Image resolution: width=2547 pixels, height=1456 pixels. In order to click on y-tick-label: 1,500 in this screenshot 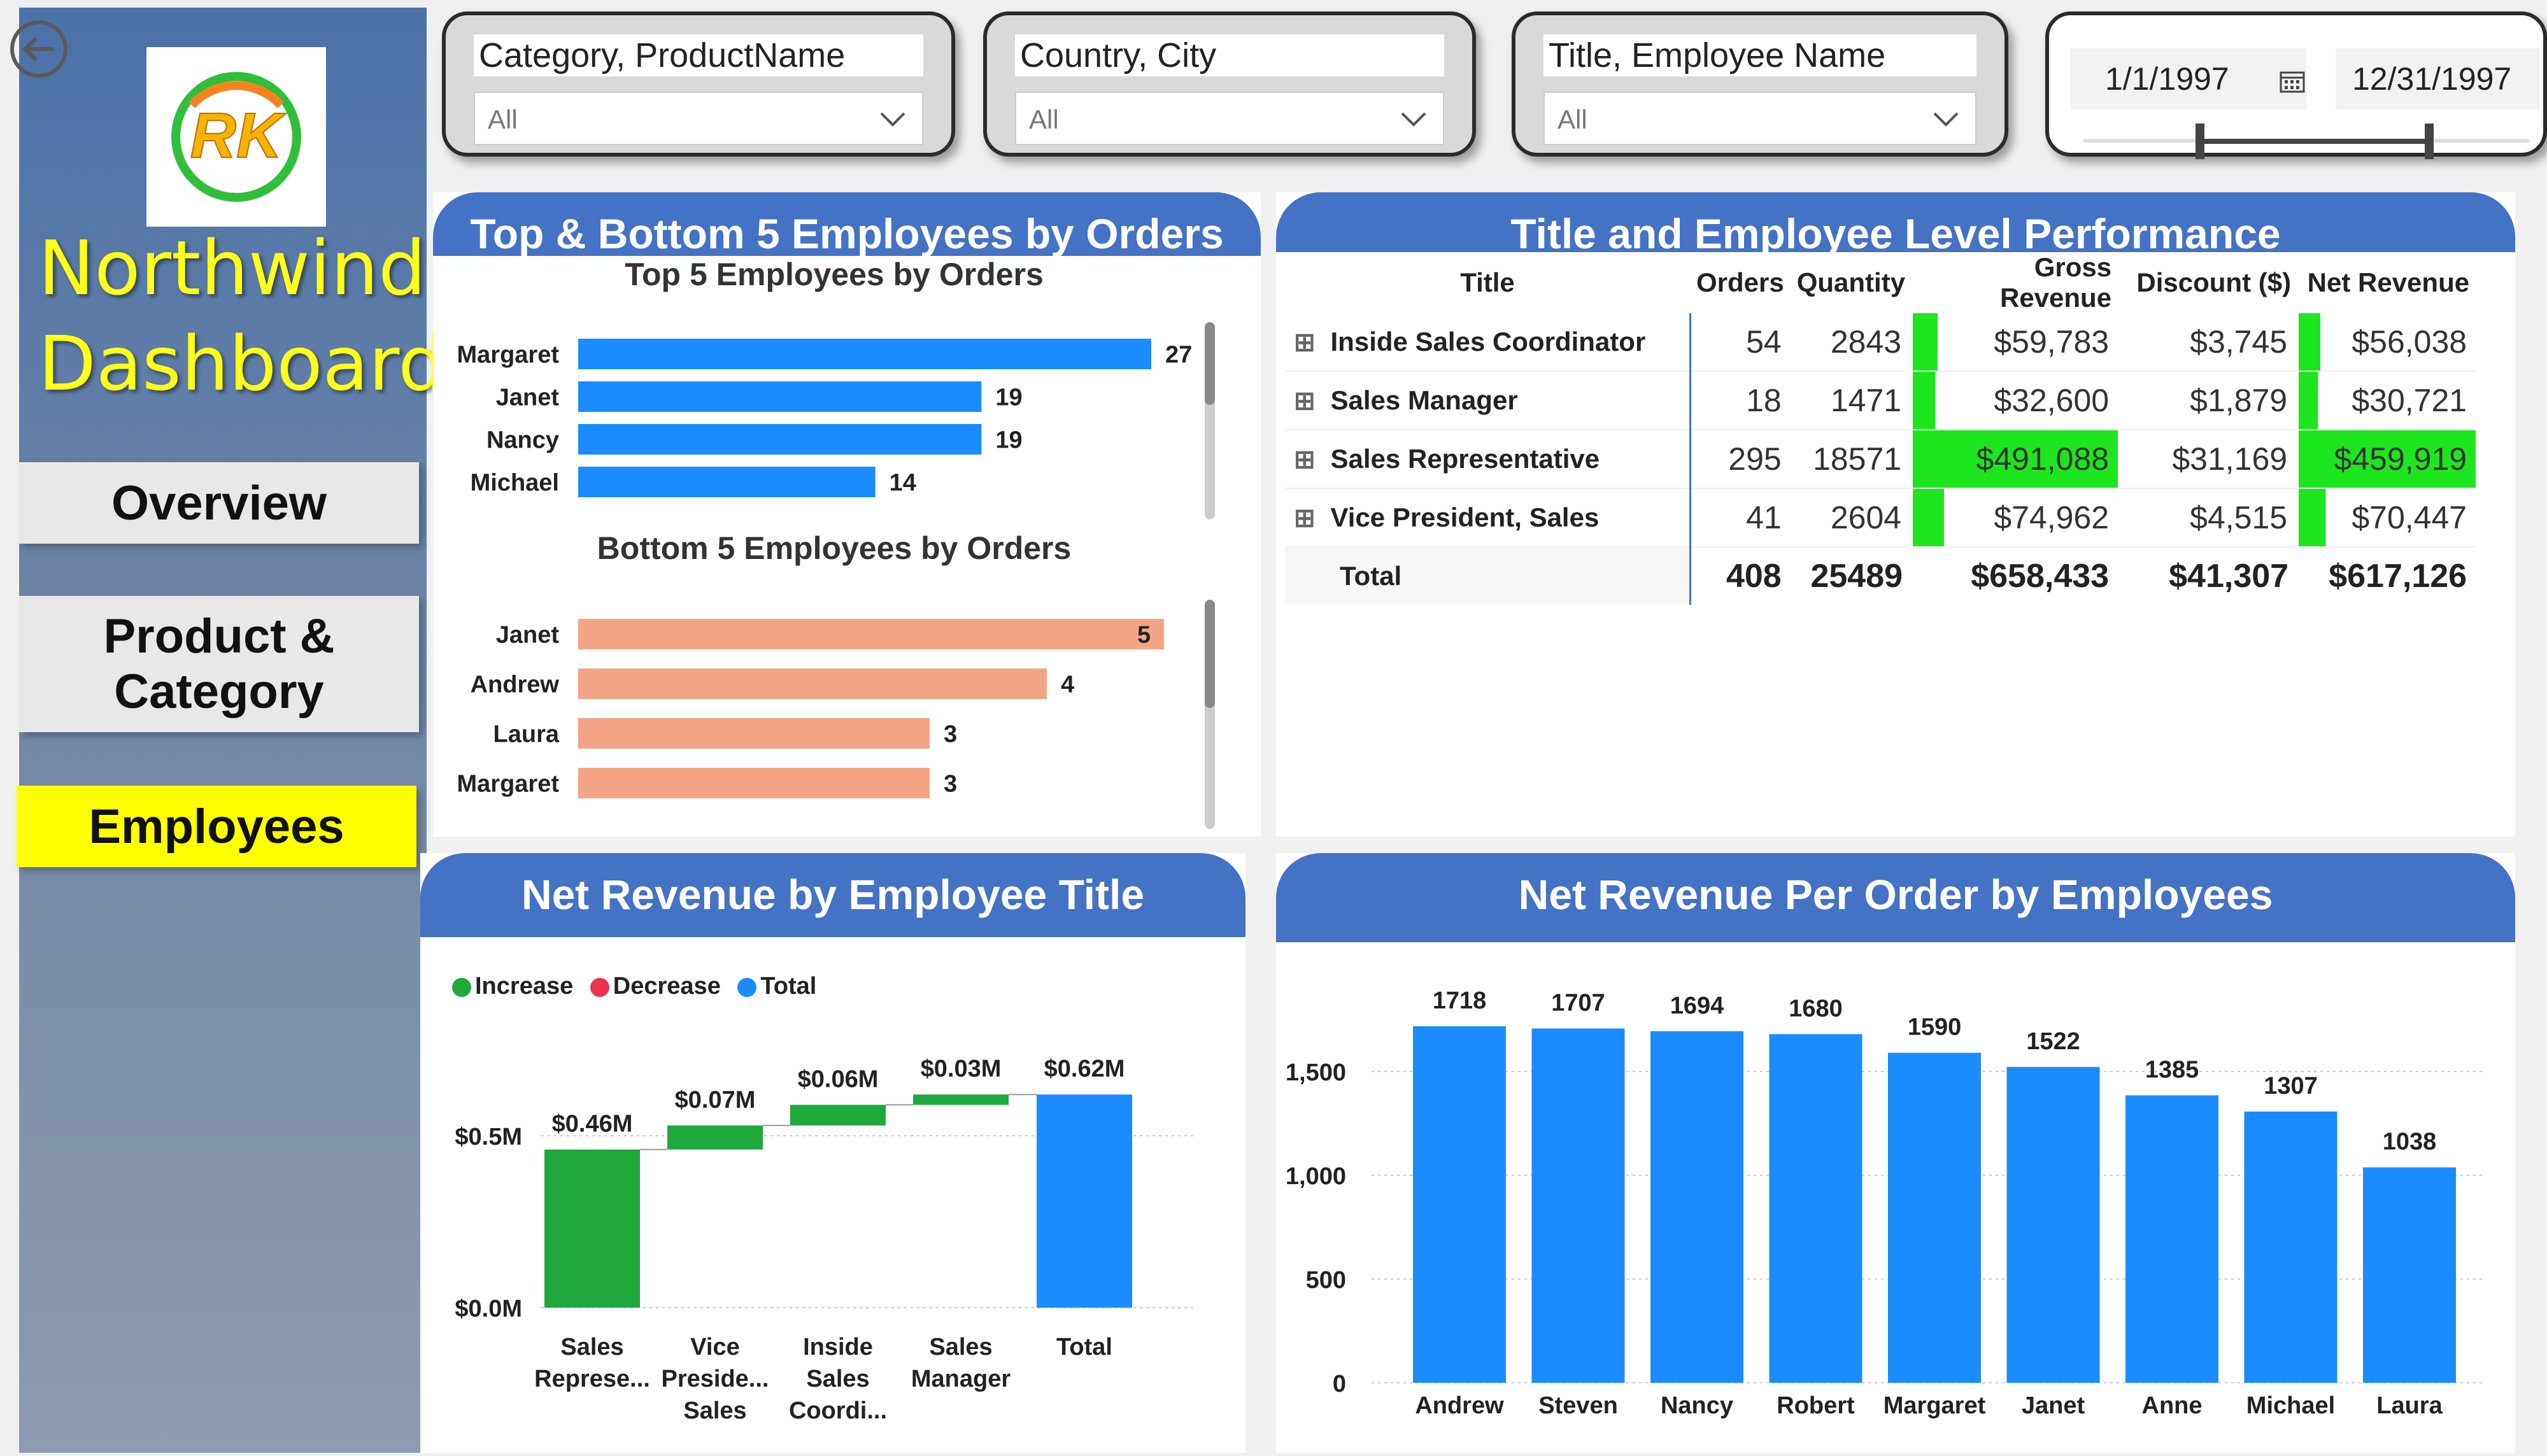, I will do `click(1316, 1072)`.